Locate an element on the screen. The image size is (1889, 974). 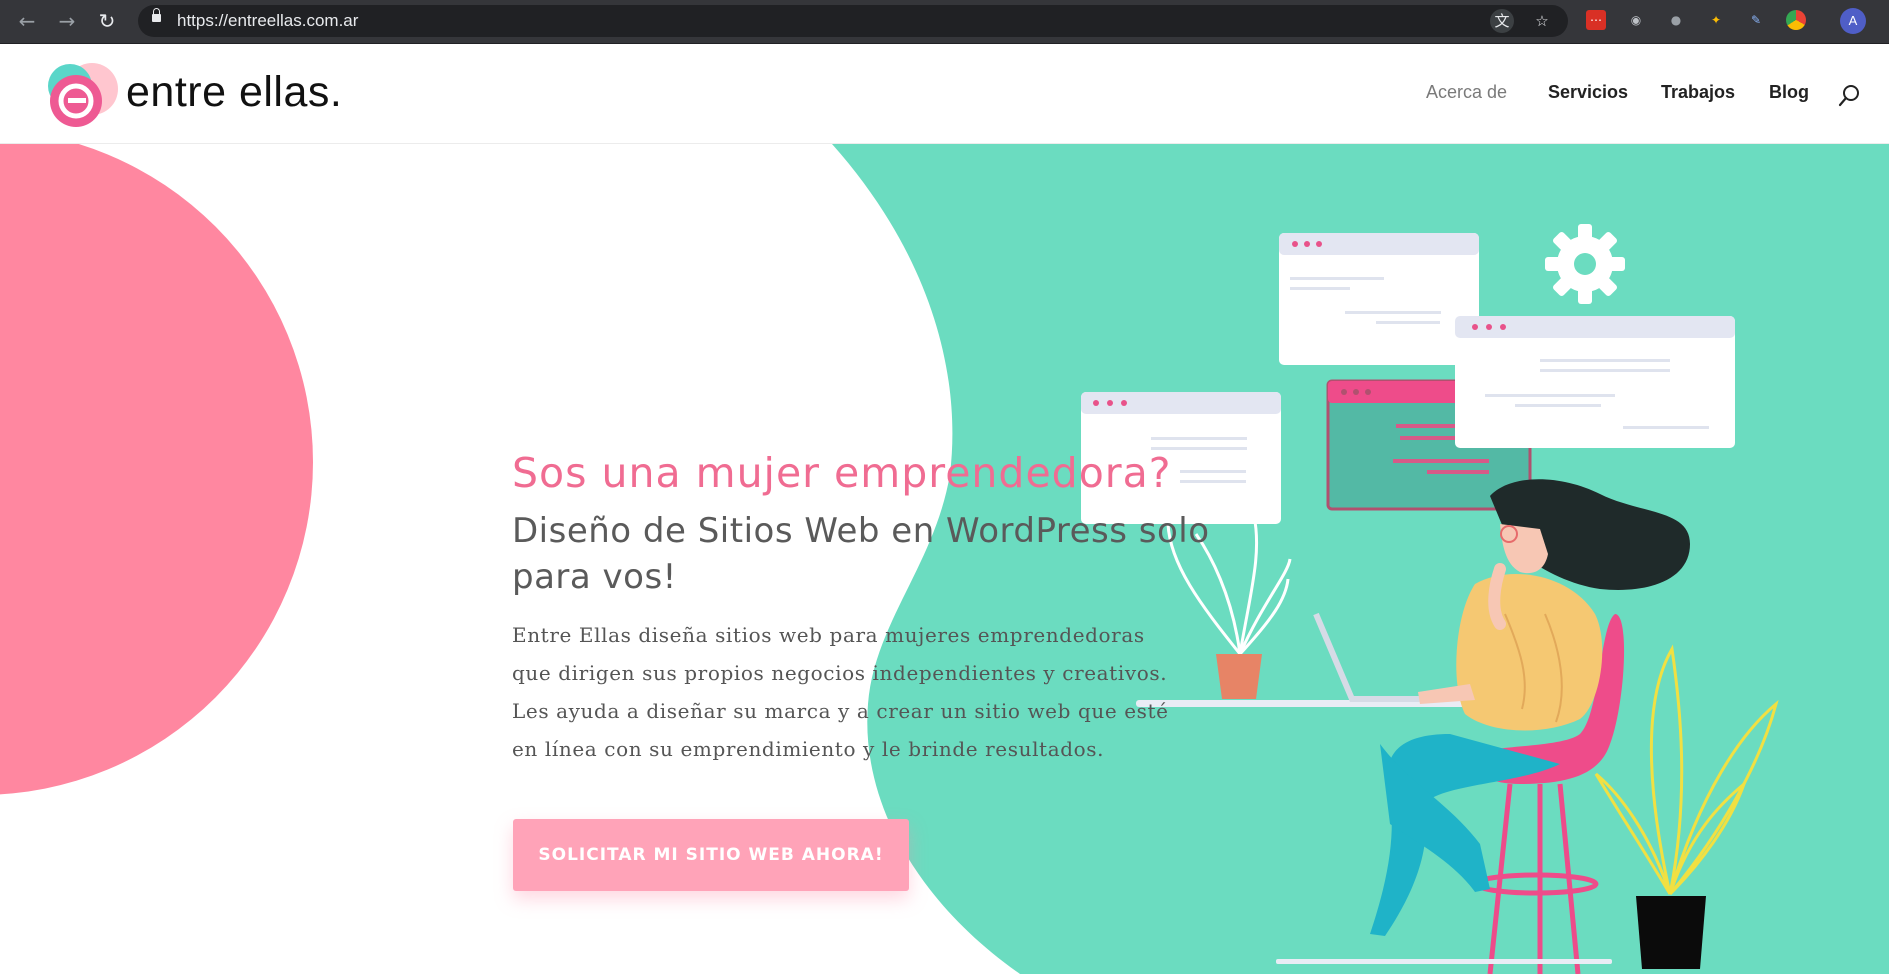
extension-red-icon: ⋯ is located at coordinates (1596, 20).